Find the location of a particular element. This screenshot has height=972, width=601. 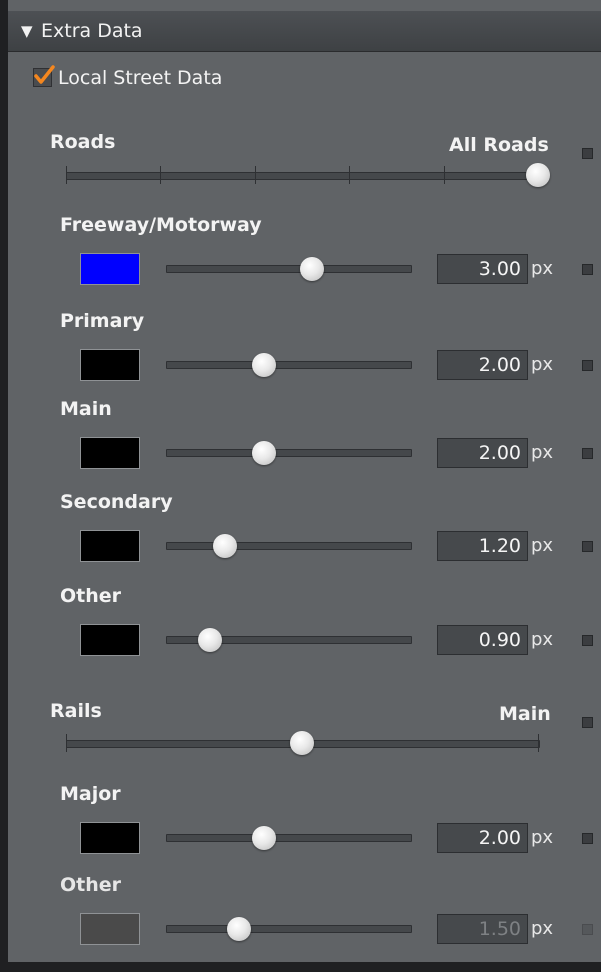

rails-value-label: Main is located at coordinates (525, 714).